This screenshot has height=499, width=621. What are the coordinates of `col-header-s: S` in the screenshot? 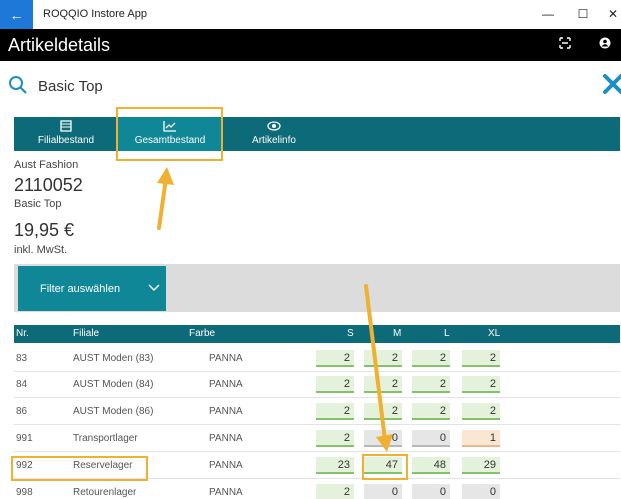 It's located at (350, 333).